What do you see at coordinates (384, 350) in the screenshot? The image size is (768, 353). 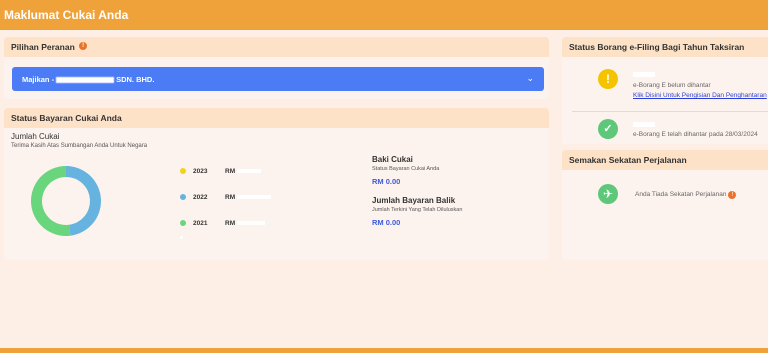 I see `bottom-accent-bar` at bounding box center [384, 350].